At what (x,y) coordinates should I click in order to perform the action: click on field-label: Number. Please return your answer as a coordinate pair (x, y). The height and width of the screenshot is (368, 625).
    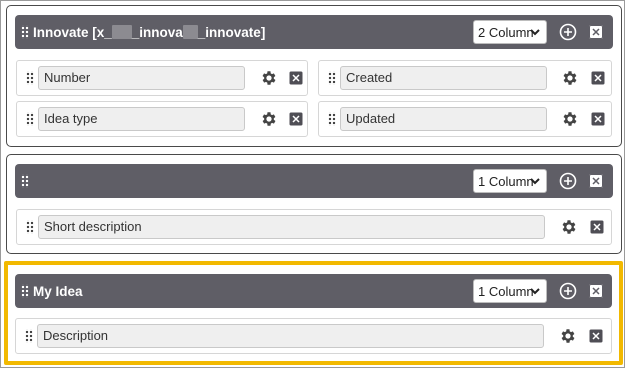
    Looking at the image, I should click on (141, 78).